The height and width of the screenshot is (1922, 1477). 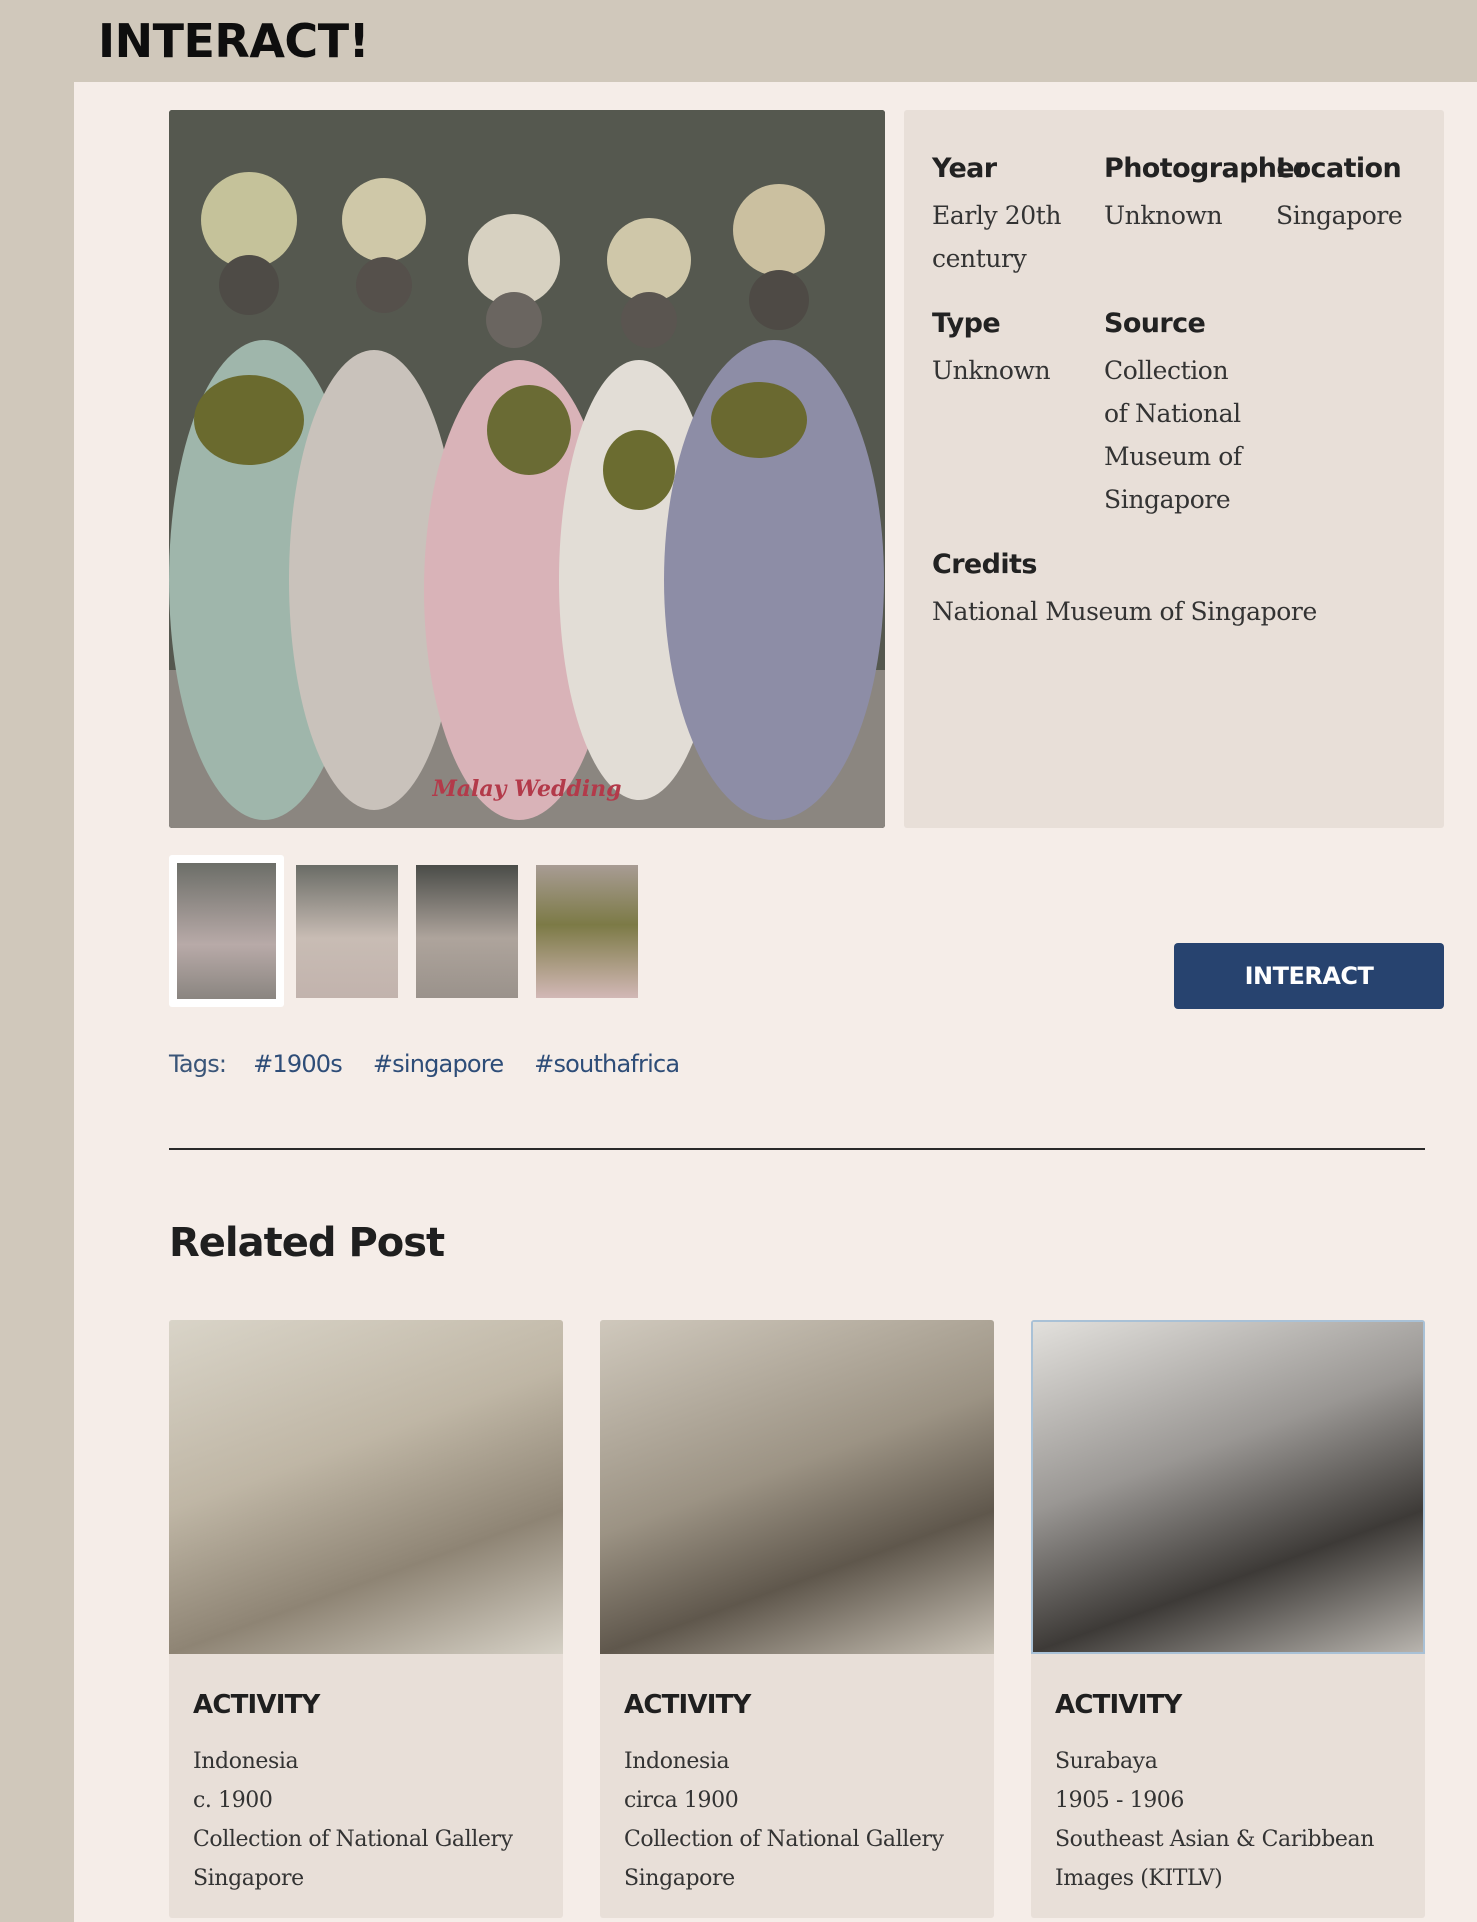 I want to click on year-field: Year Early 20th century, so click(x=1012, y=216).